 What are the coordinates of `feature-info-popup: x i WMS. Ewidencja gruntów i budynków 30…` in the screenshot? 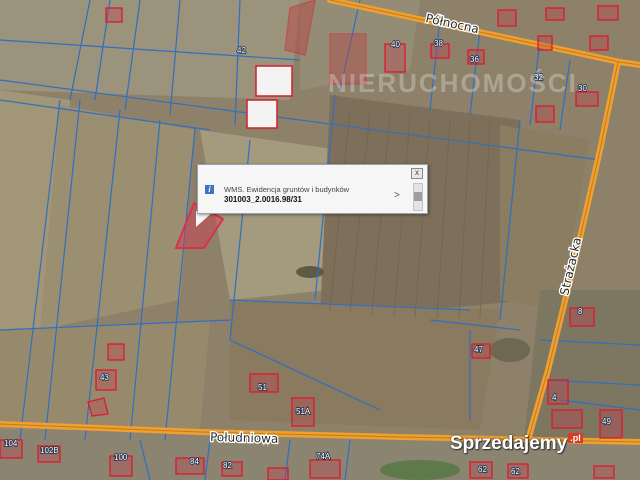 It's located at (312, 189).